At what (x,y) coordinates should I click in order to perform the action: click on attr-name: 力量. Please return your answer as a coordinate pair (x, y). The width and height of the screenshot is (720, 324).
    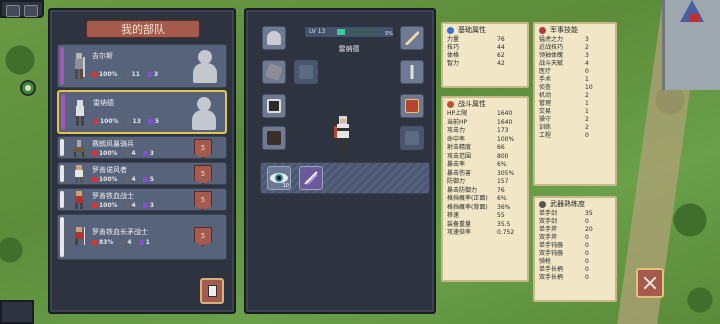
    Looking at the image, I should click on (453, 39).